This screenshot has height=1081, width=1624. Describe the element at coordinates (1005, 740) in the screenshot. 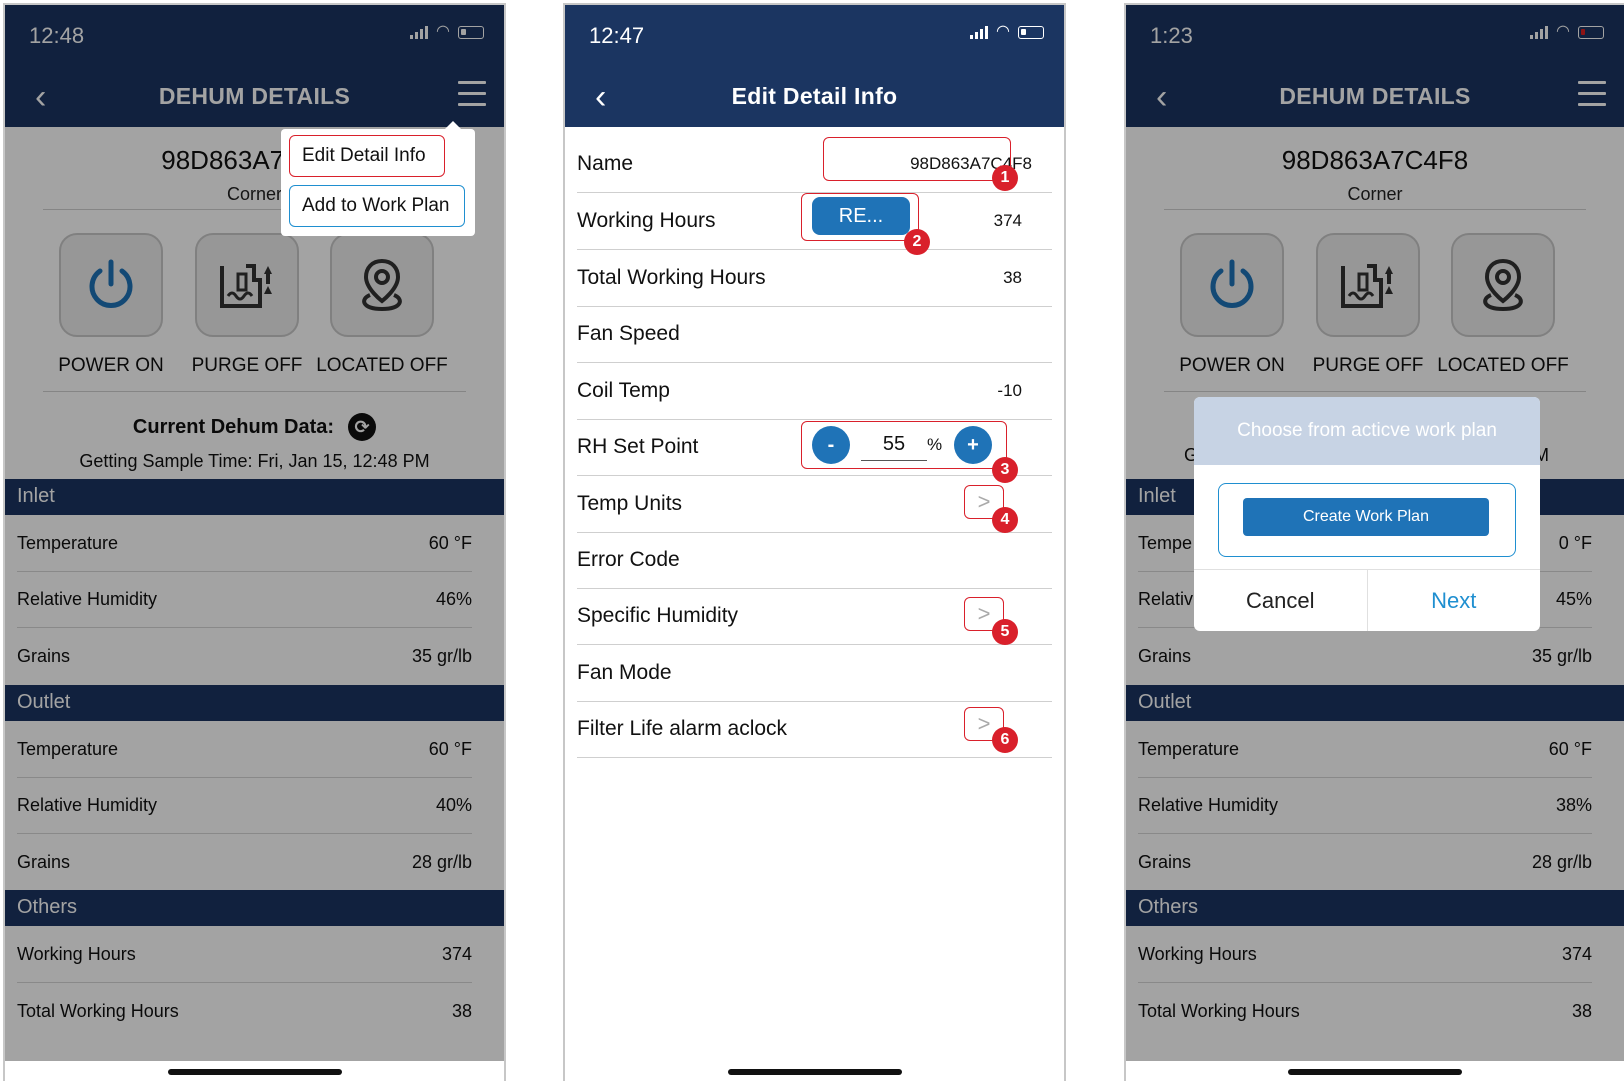

I see `callout-badge: 6` at that location.